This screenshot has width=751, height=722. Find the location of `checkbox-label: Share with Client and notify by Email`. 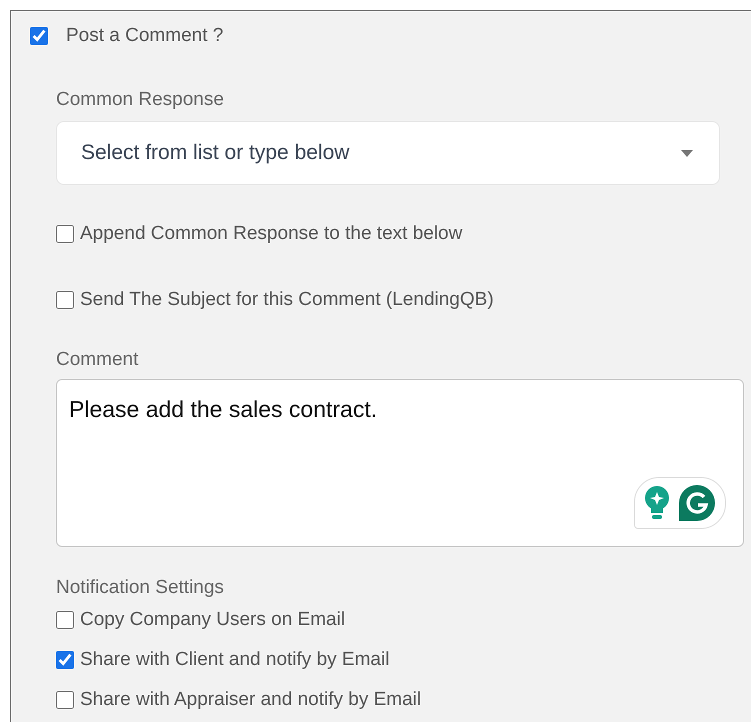

checkbox-label: Share with Client and notify by Email is located at coordinates (235, 660).